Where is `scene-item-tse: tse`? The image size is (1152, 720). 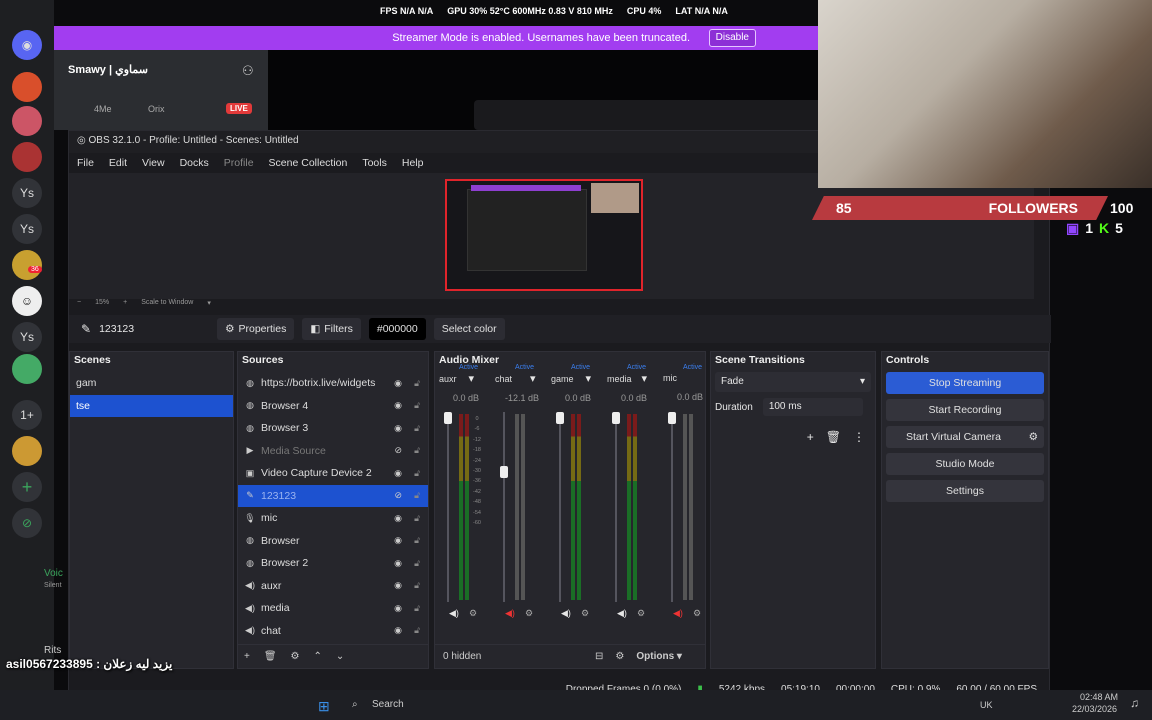
scene-item-tse: tse is located at coordinates (151, 405).